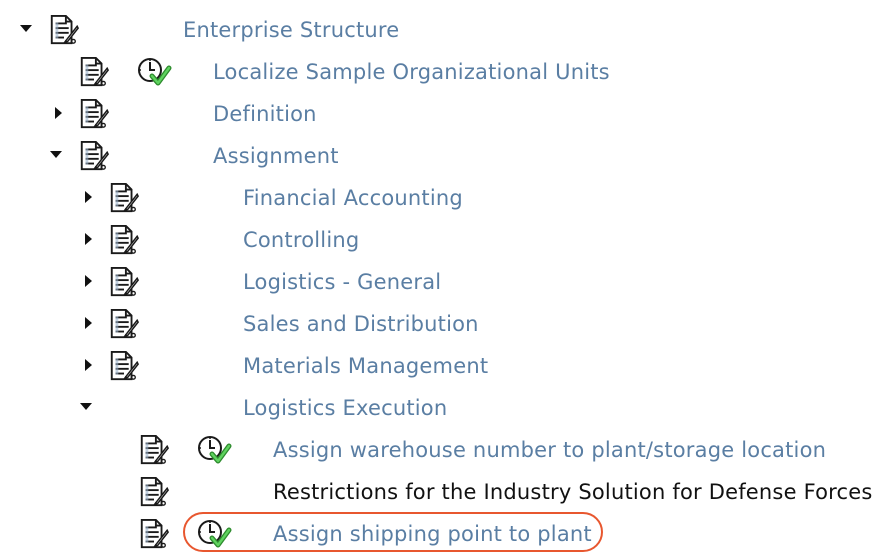 This screenshot has height=555, width=882. Describe the element at coordinates (432, 534) in the screenshot. I see `tree-node-label: Assign shipping point to plant` at that location.